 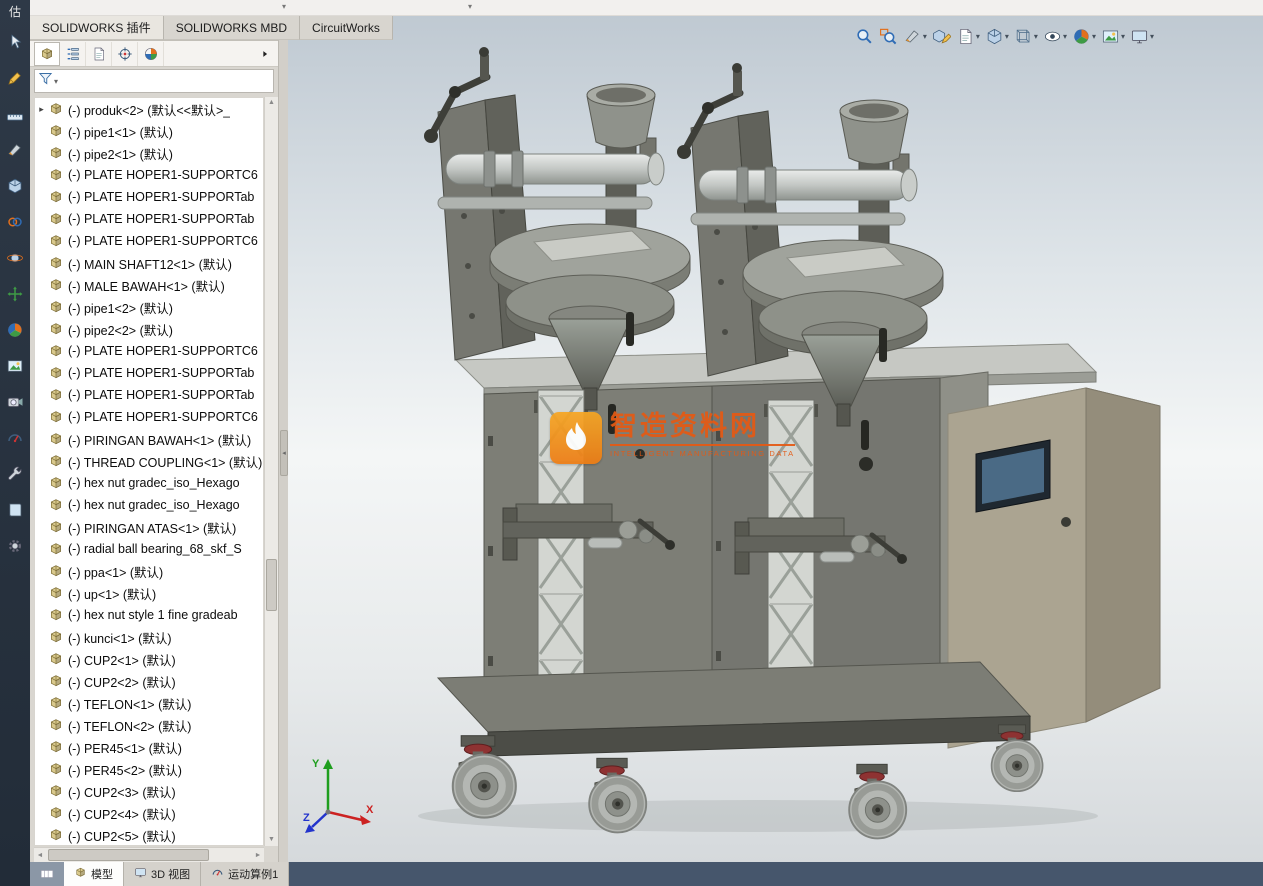 I want to click on view-settings-icon: ▾, so click(x=1142, y=36).